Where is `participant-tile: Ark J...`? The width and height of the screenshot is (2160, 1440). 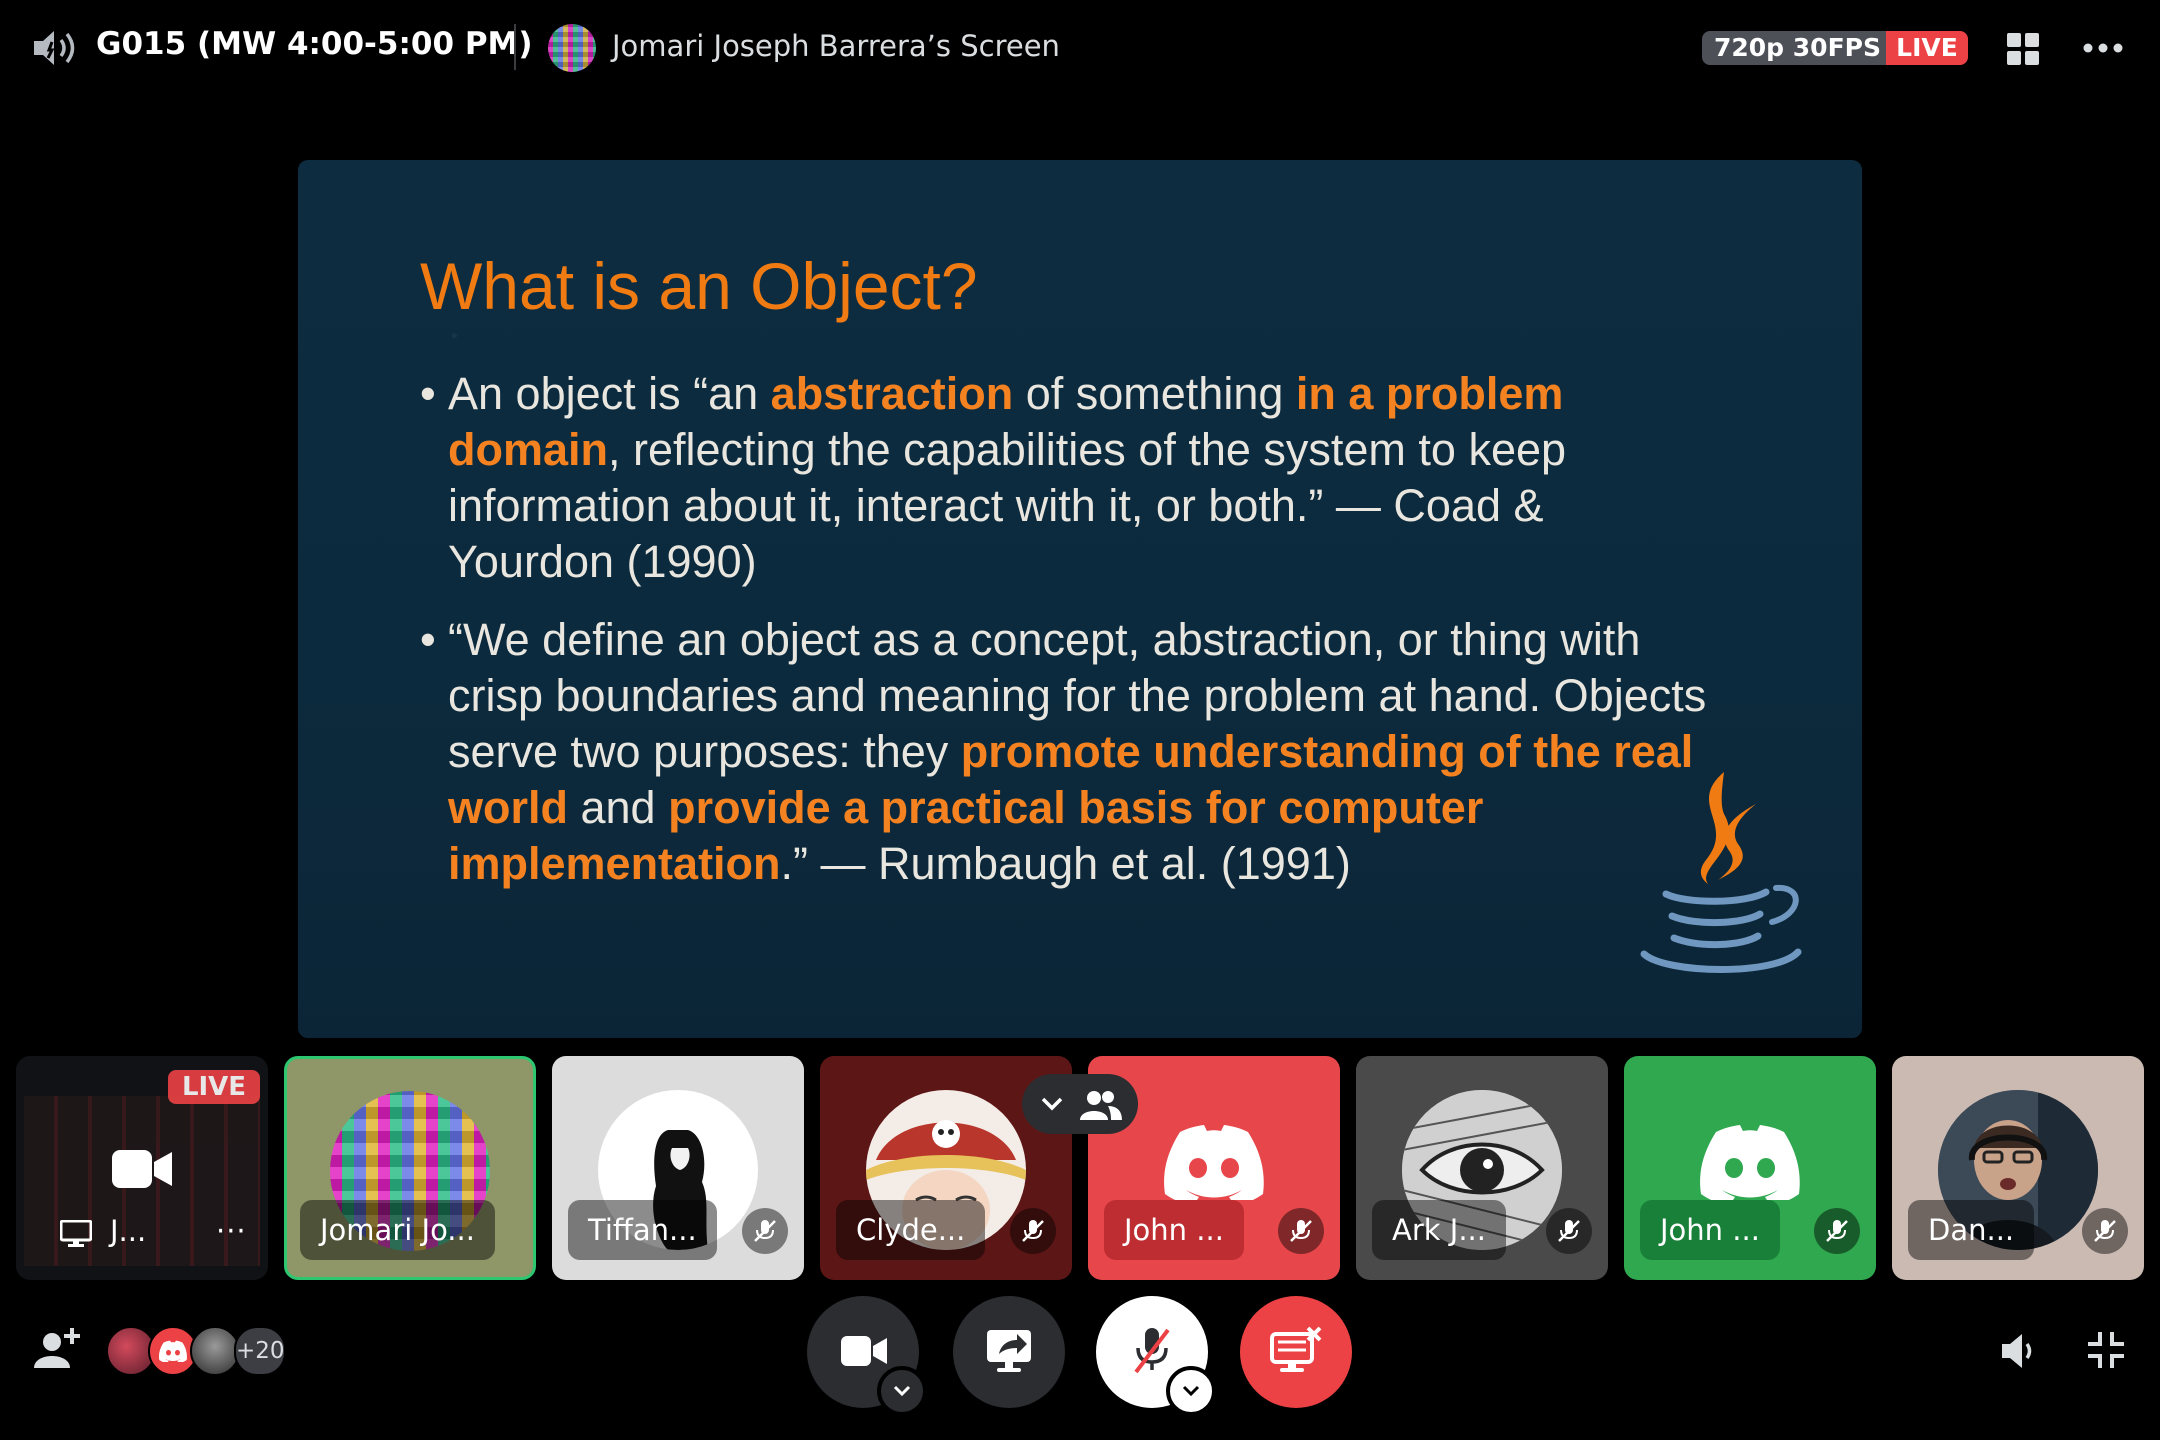 participant-tile: Ark J... is located at coordinates (1482, 1168).